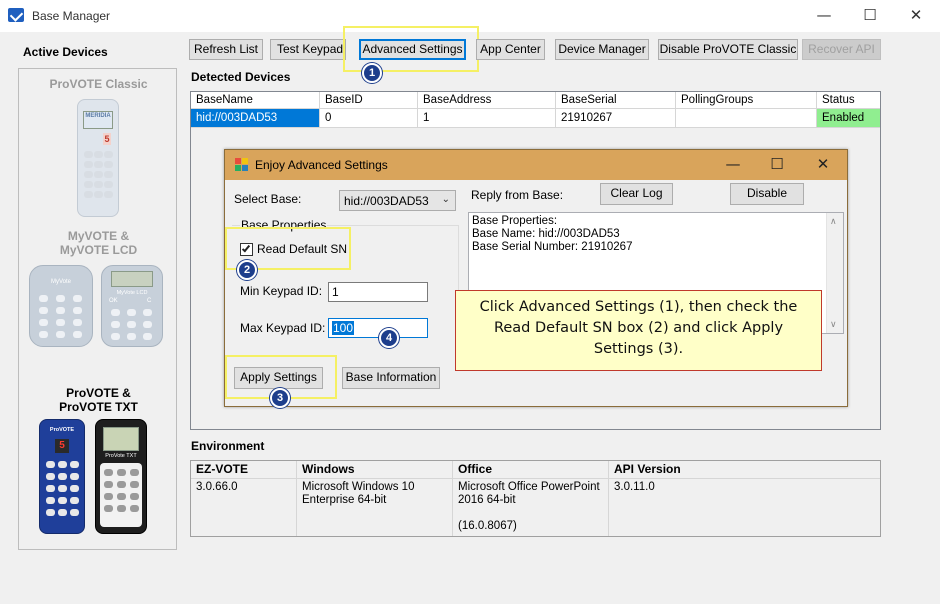 The image size is (940, 604). Describe the element at coordinates (283, 328) in the screenshot. I see `max-keypad-label: Max Keypad ID:` at that location.